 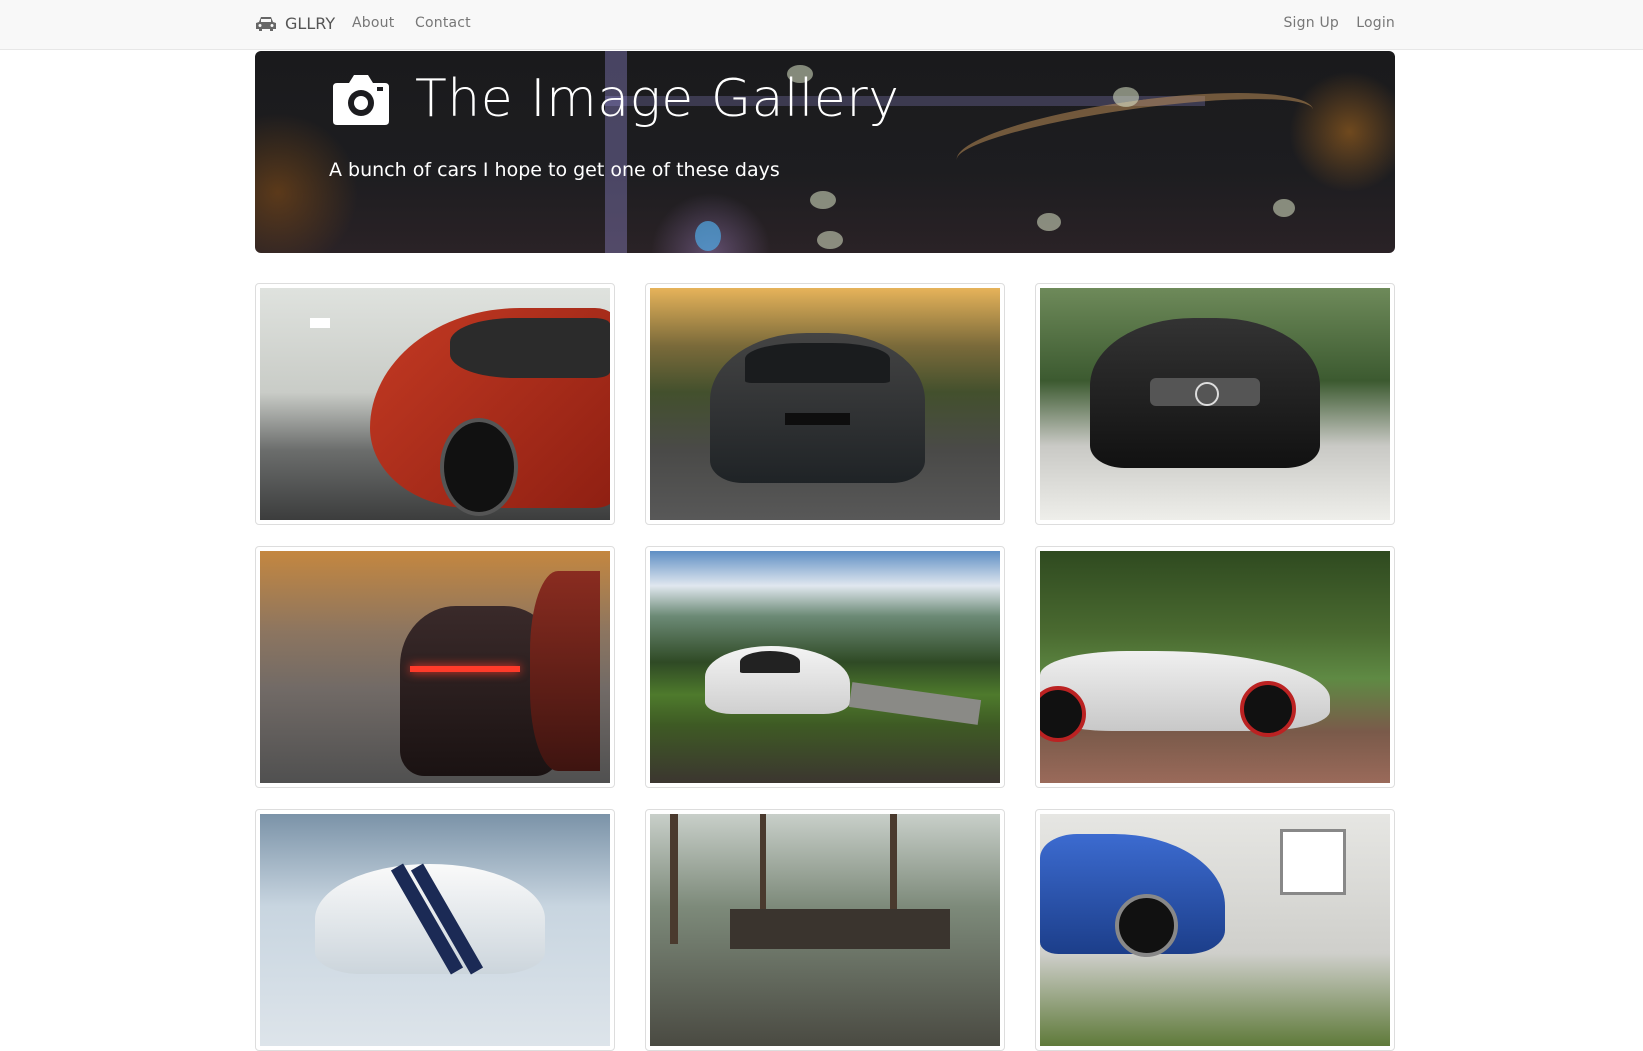 What do you see at coordinates (310, 23) in the screenshot?
I see `brand-label: GLLRY` at bounding box center [310, 23].